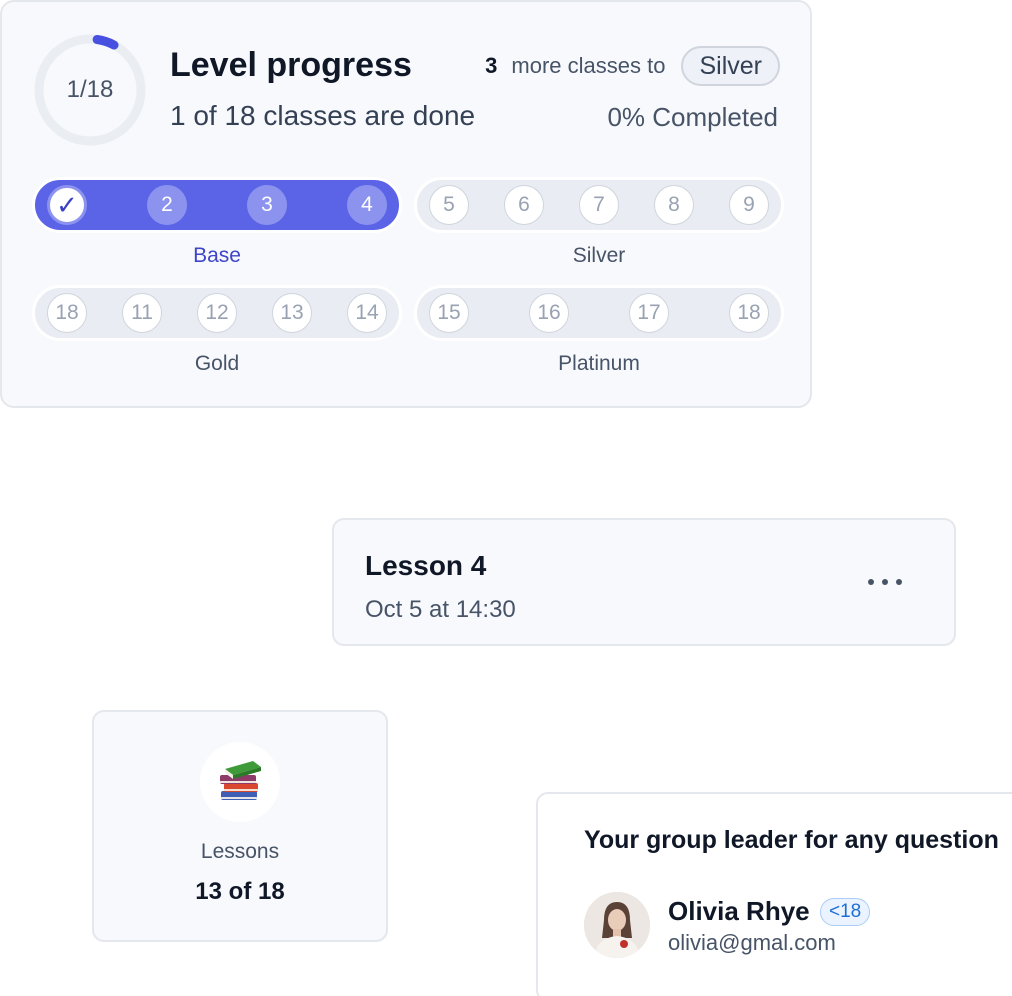 This screenshot has height=996, width=1012. I want to click on level-progress-title: Level progress, so click(291, 65).